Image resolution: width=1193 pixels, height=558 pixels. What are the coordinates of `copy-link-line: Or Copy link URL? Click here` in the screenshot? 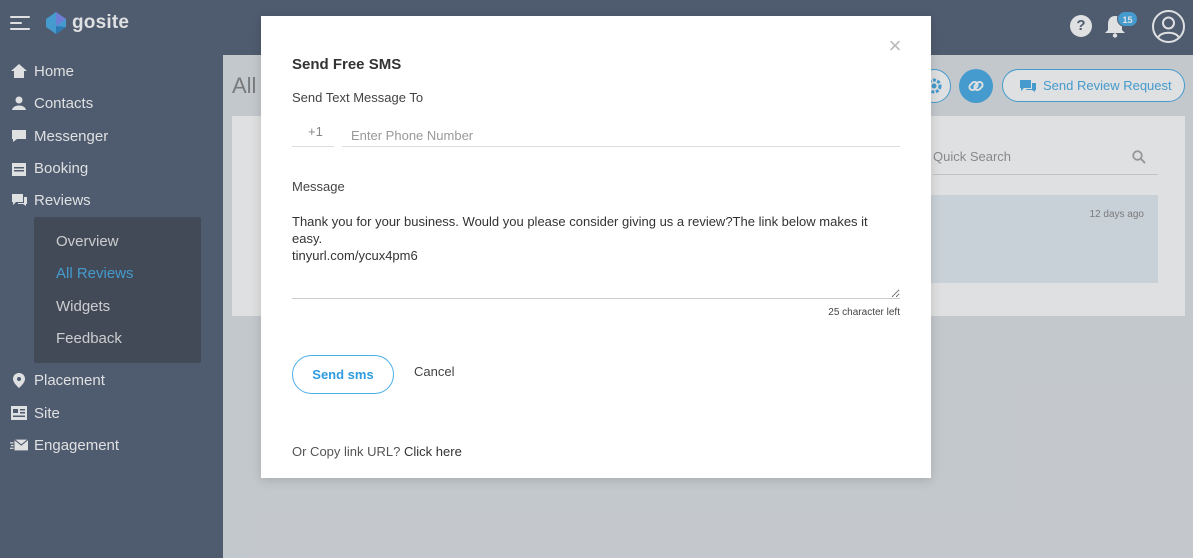 It's located at (377, 451).